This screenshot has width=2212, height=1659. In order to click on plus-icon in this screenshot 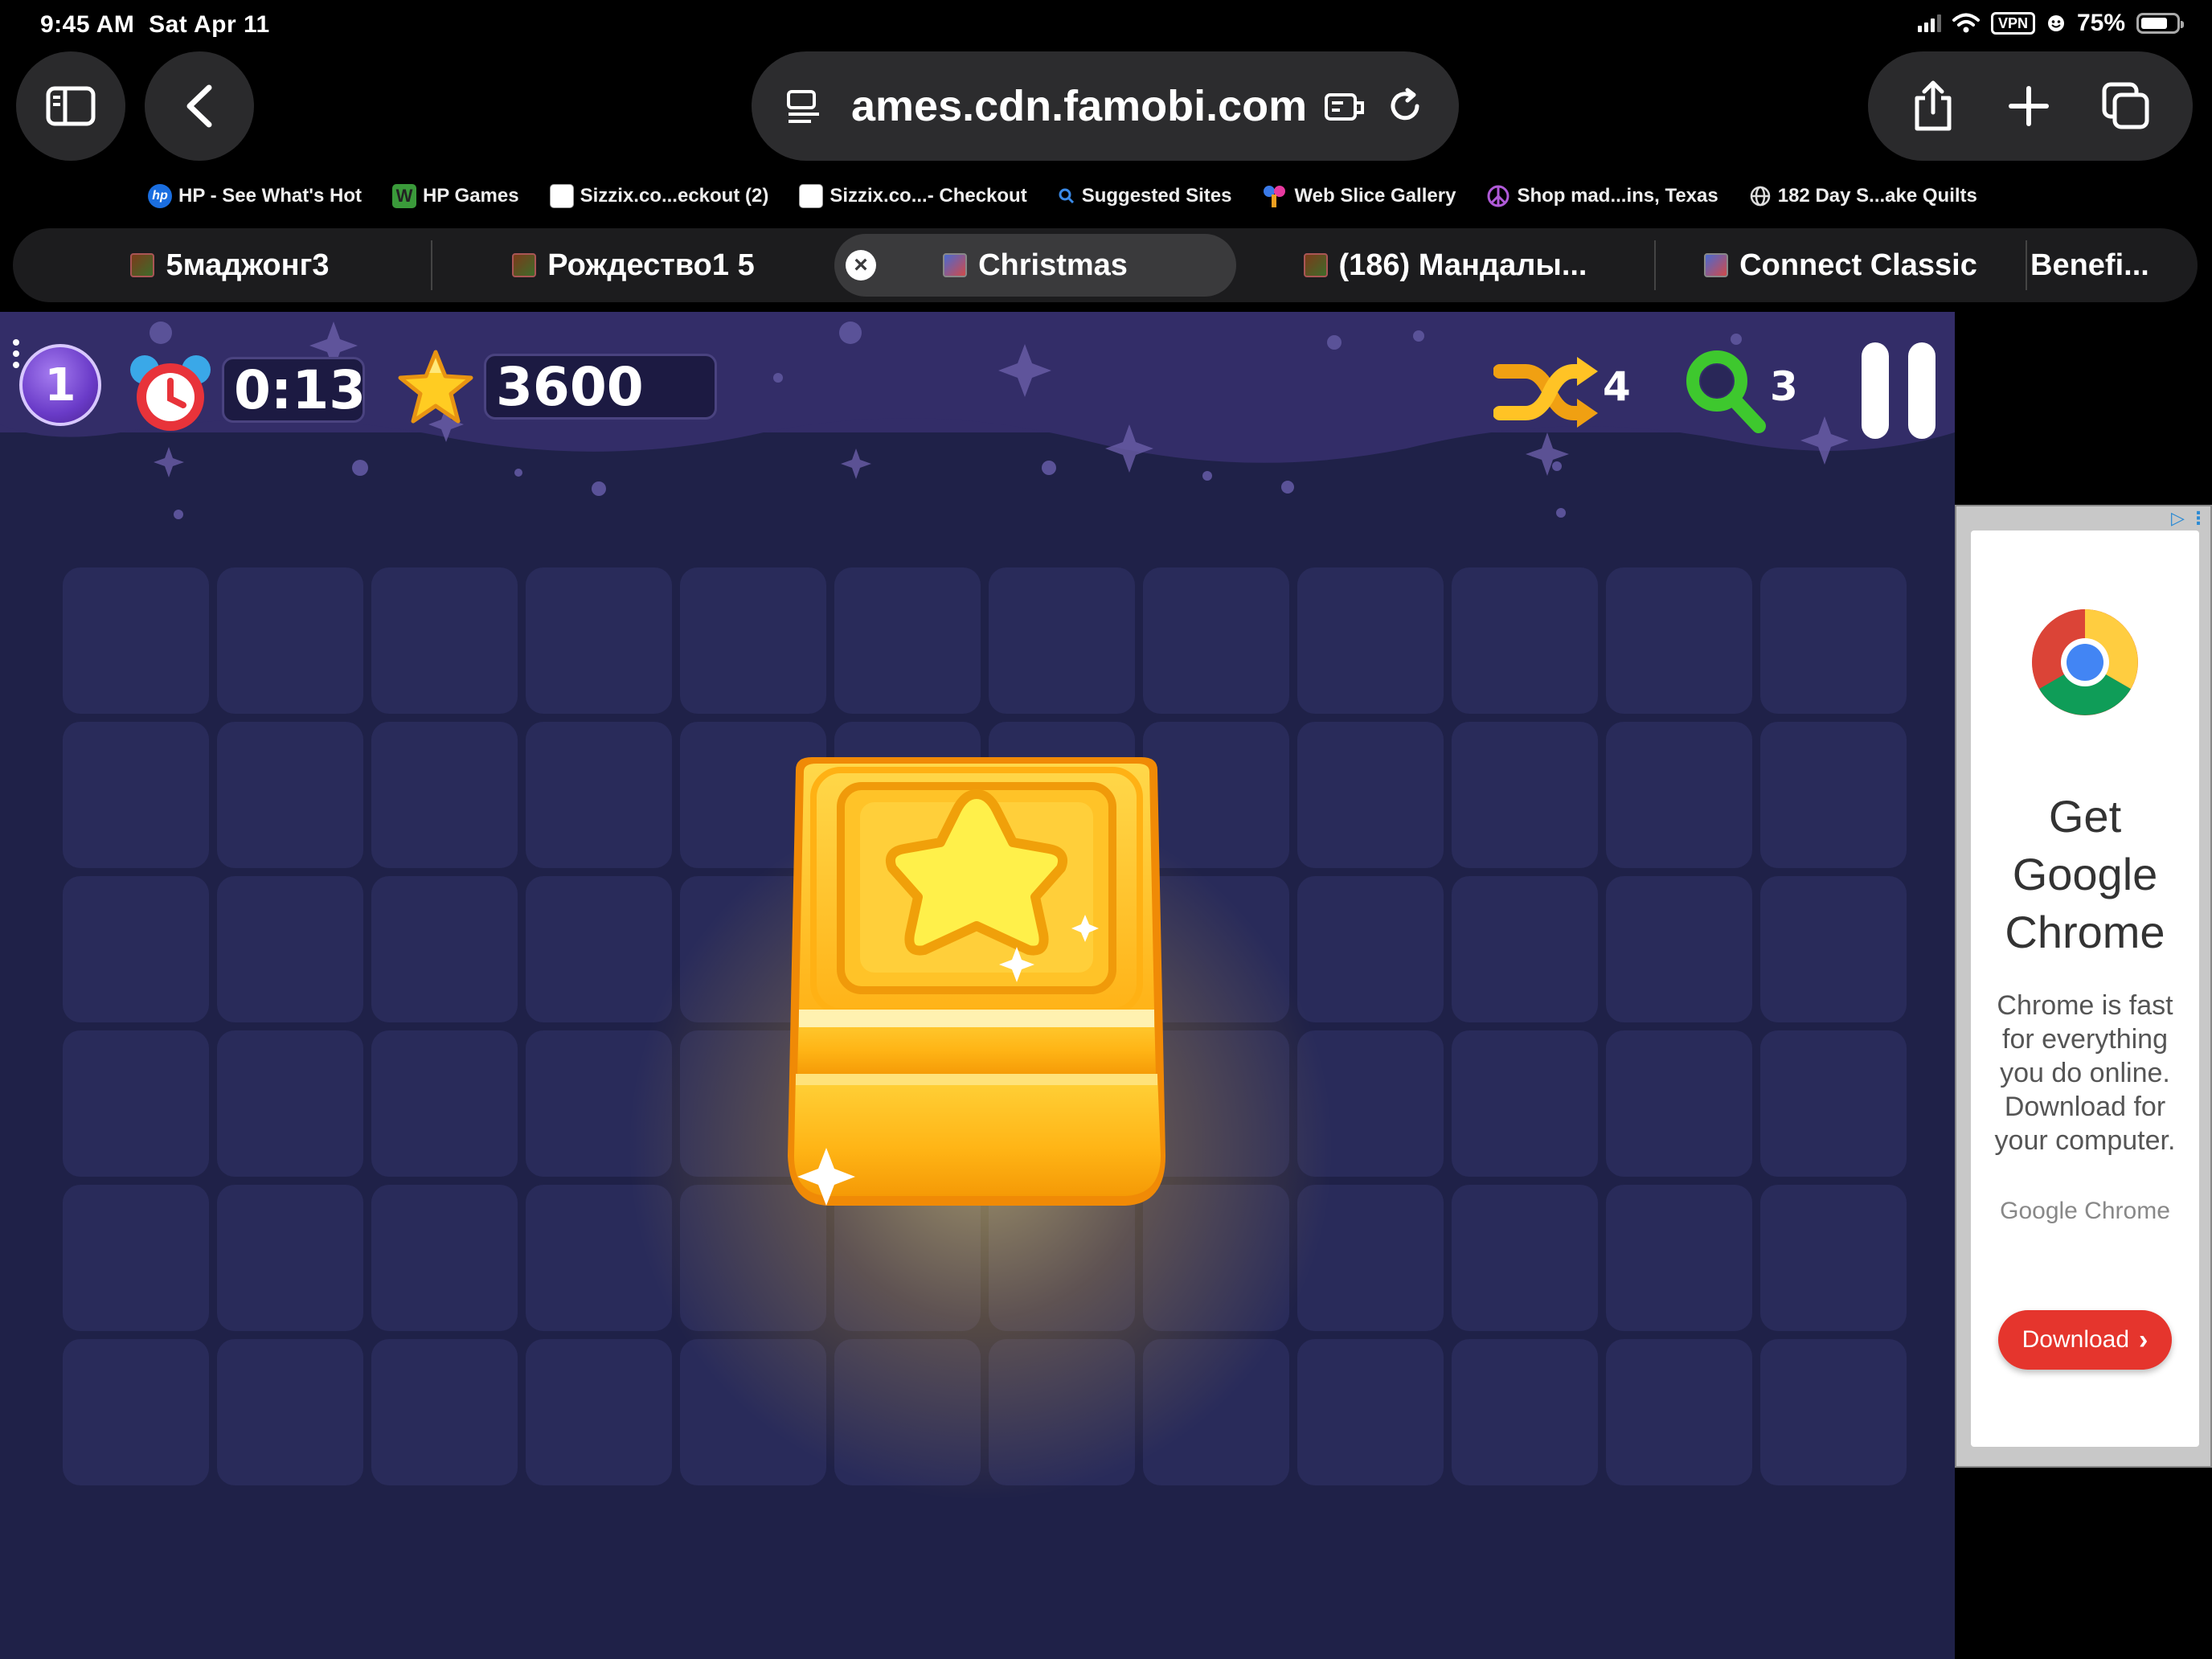, I will do `click(2029, 106)`.